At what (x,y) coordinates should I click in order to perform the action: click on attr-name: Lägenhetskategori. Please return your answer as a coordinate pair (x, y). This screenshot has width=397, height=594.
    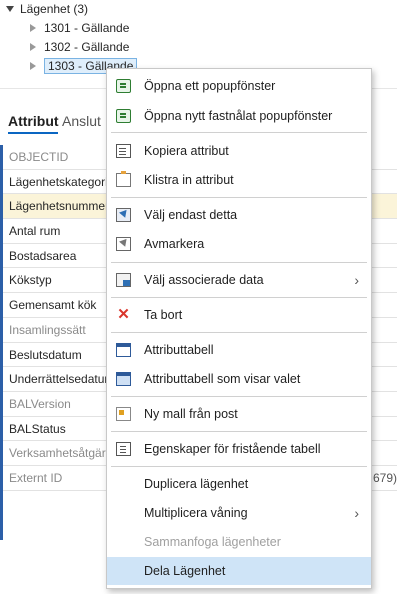
    Looking at the image, I should click on (58, 181).